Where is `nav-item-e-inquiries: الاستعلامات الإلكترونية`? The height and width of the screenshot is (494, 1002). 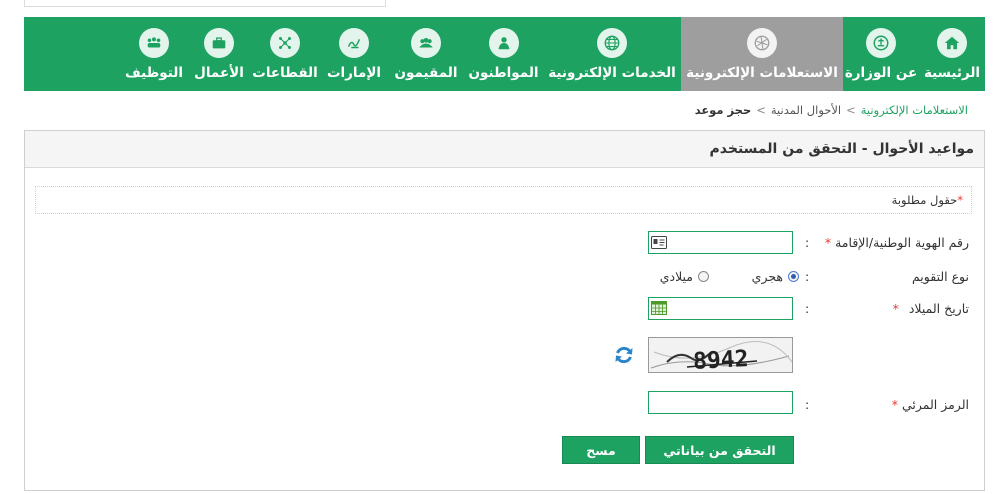 nav-item-e-inquiries: الاستعلامات الإلكترونية is located at coordinates (762, 54).